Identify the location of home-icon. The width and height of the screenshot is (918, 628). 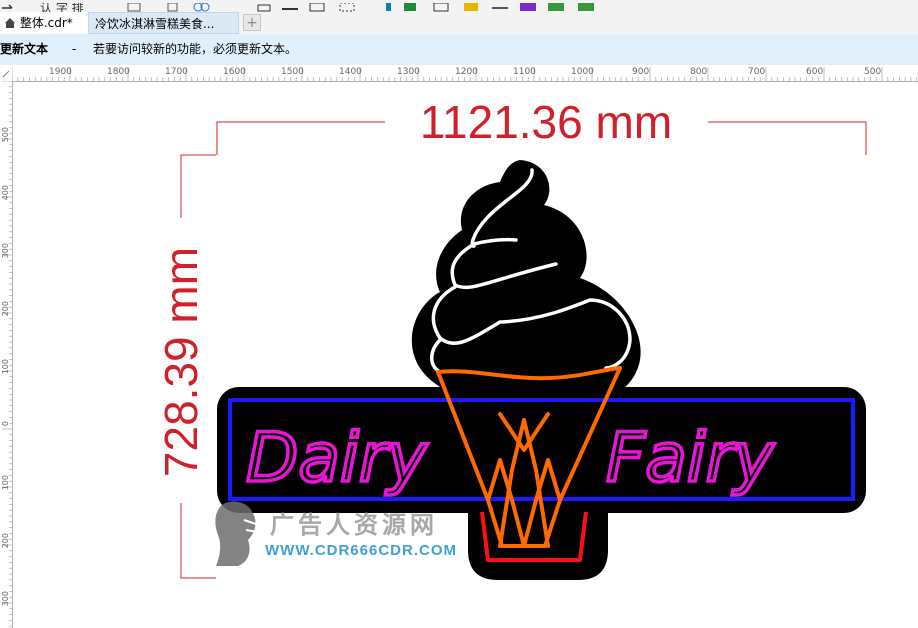
(10, 23).